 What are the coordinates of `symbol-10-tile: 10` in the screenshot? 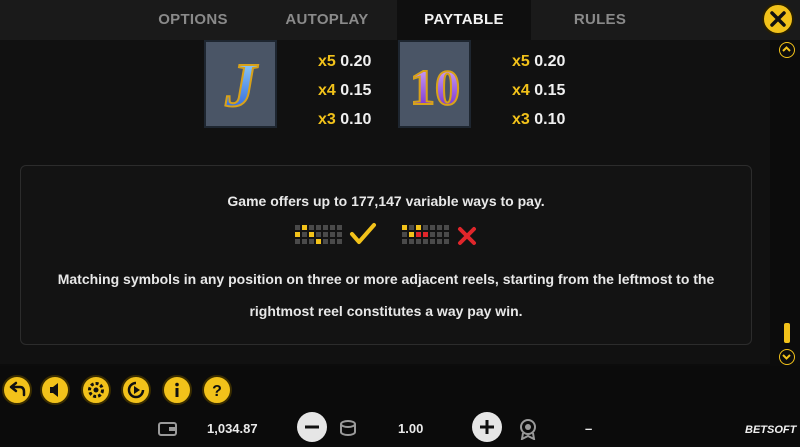 It's located at (434, 84).